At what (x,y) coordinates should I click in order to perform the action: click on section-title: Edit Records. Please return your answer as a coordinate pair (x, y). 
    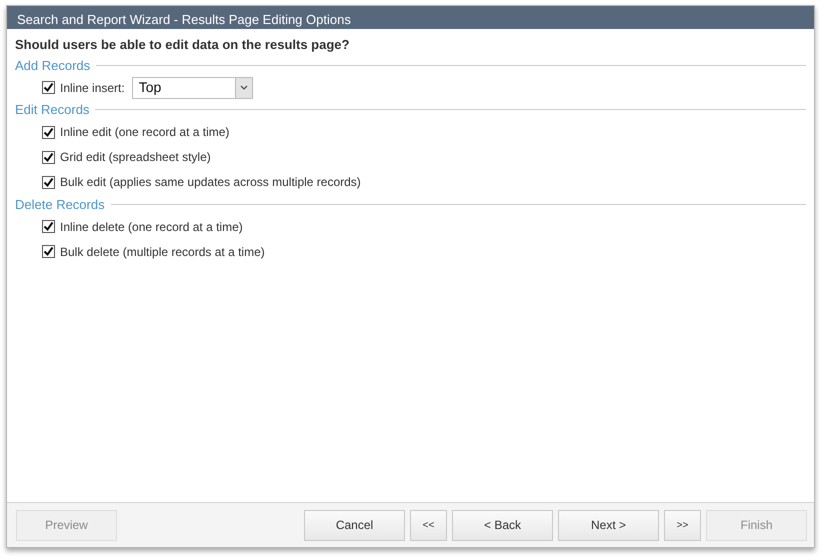
    Looking at the image, I should click on (52, 110).